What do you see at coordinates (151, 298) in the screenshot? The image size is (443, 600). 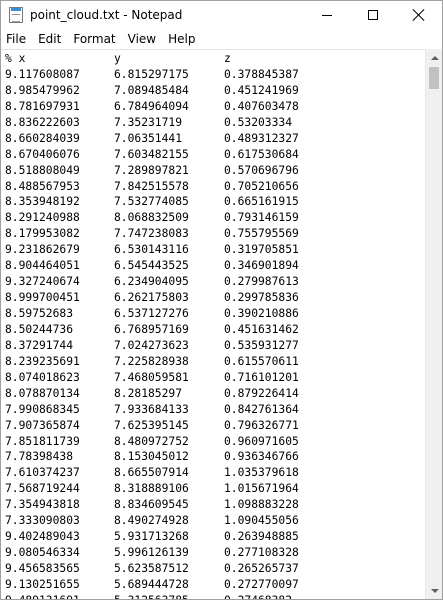 I see `value-y: 6.262175803` at bounding box center [151, 298].